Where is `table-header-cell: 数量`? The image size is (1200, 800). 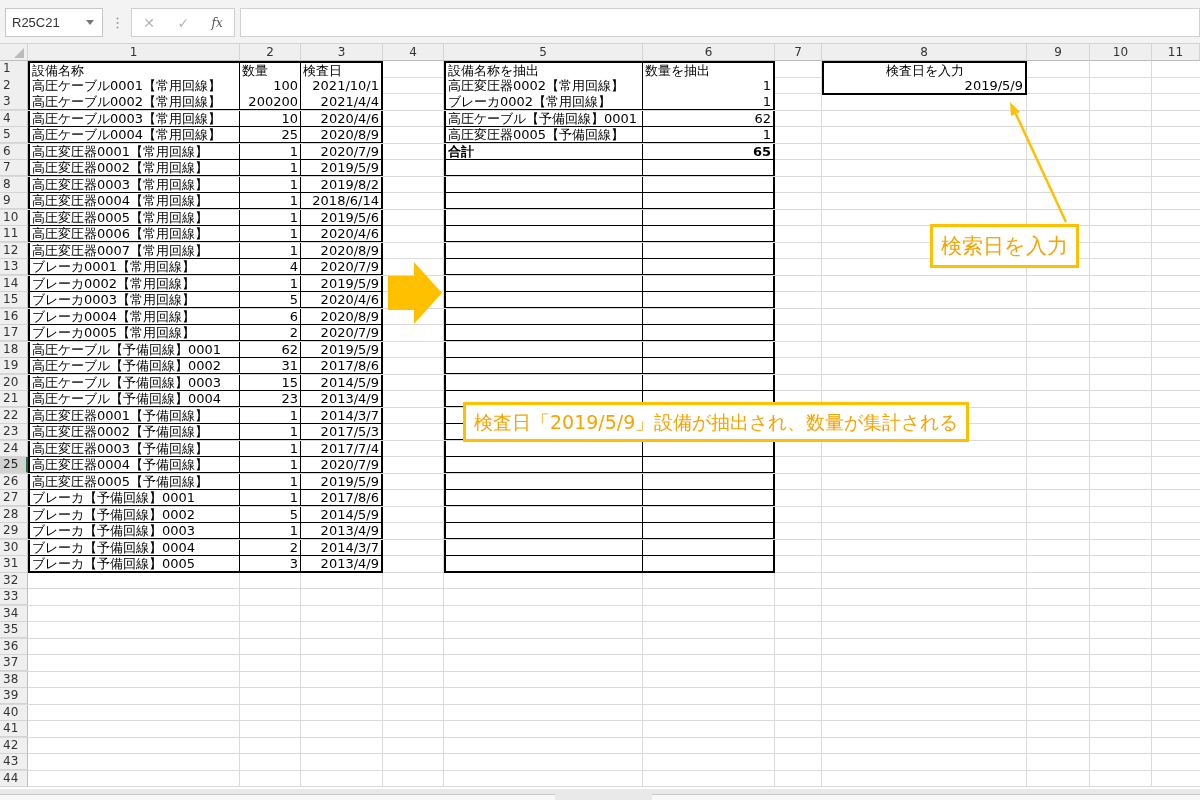 table-header-cell: 数量 is located at coordinates (270, 70).